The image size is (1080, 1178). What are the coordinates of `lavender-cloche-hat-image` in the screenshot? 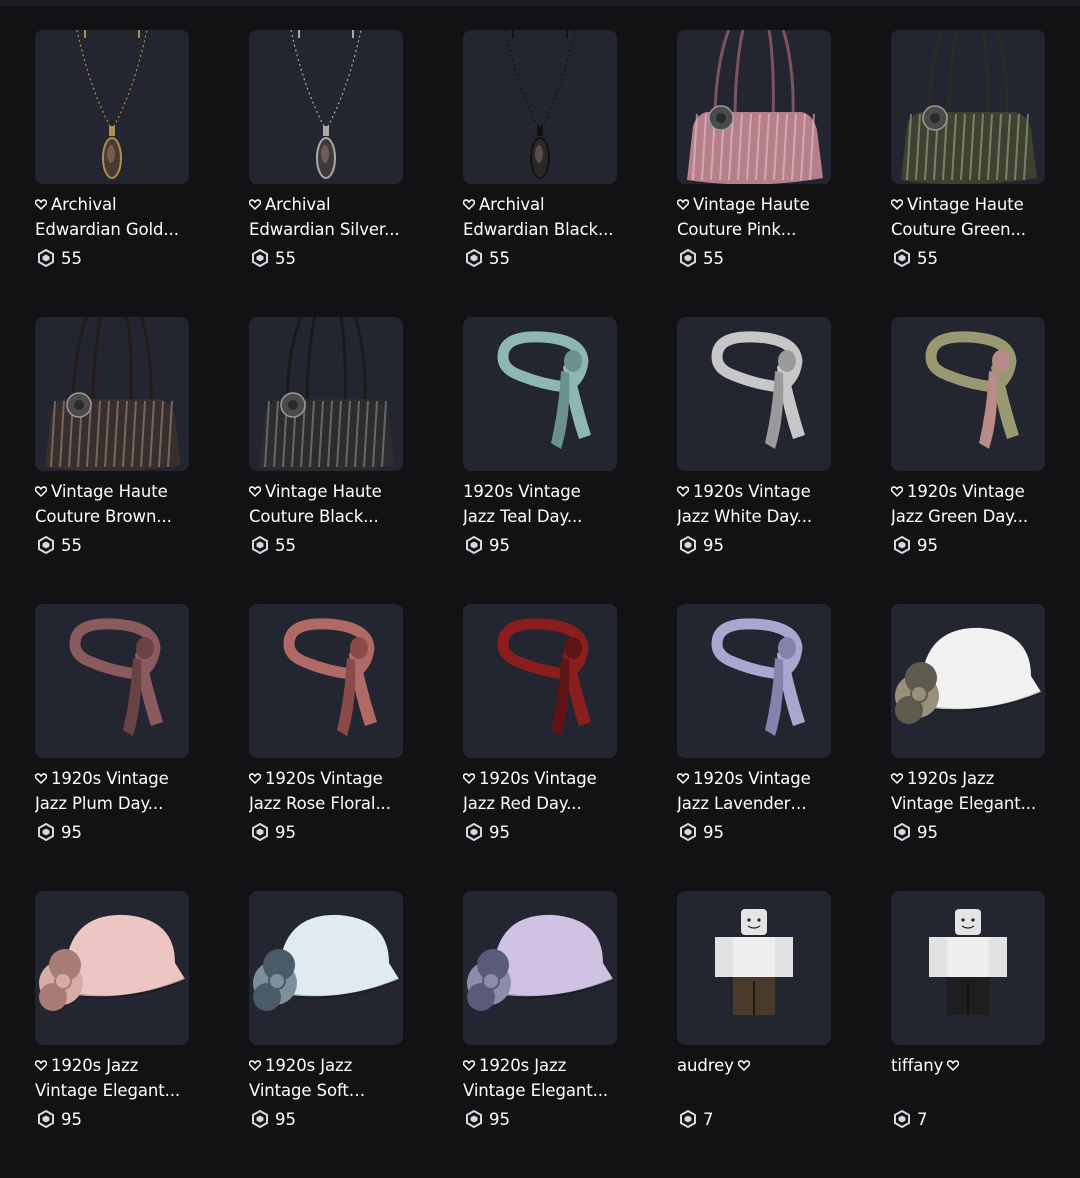 It's located at (540, 962).